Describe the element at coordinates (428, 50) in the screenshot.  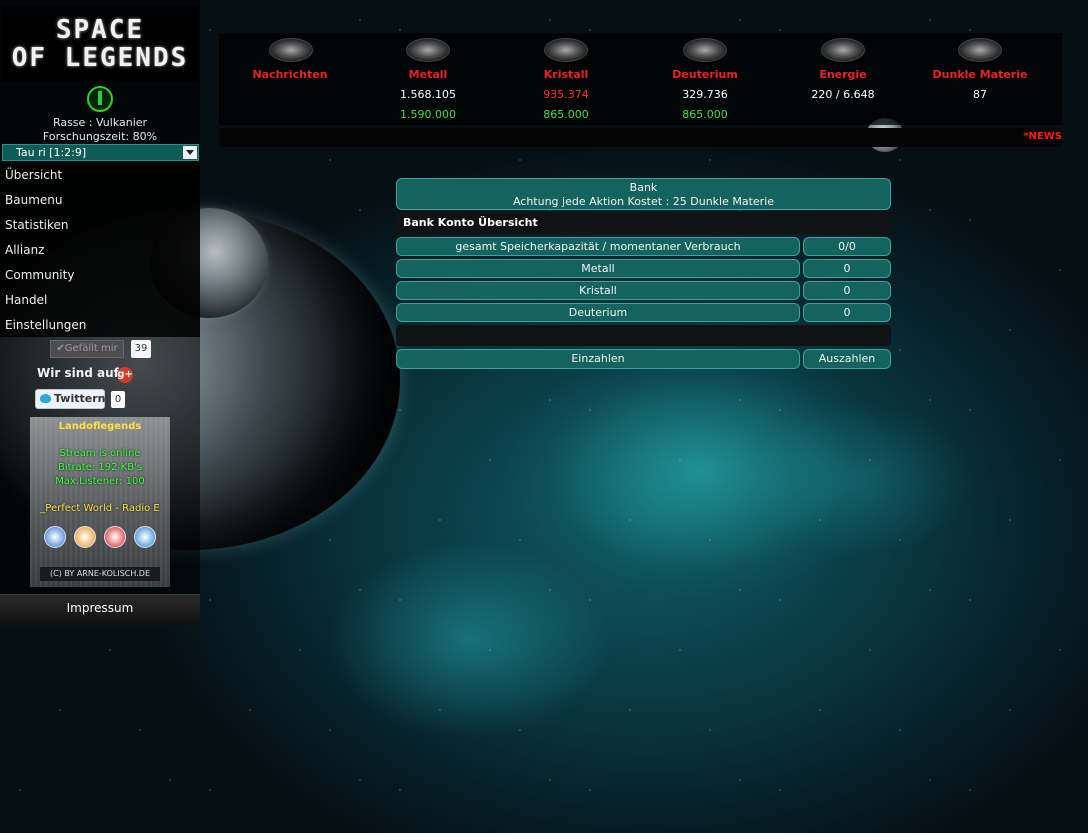
I see `metal-icon` at that location.